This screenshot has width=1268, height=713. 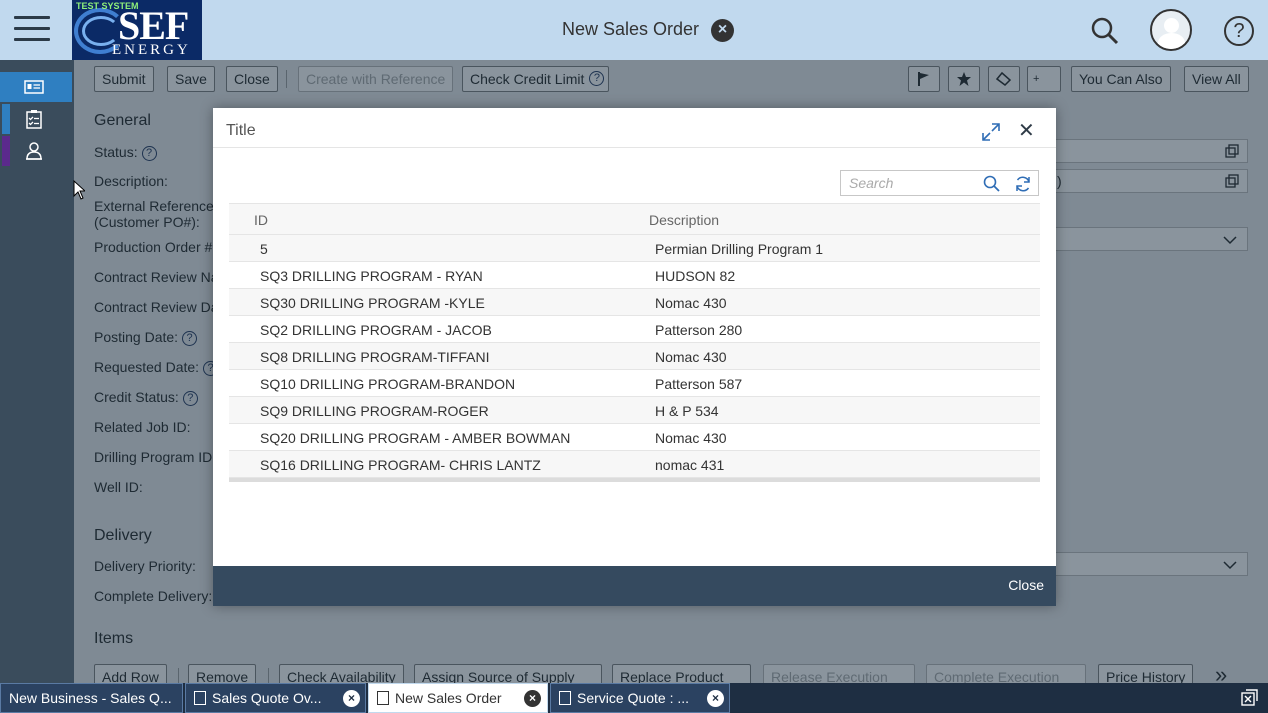 What do you see at coordinates (631, 29) in the screenshot?
I see `page-title: New Sales Order` at bounding box center [631, 29].